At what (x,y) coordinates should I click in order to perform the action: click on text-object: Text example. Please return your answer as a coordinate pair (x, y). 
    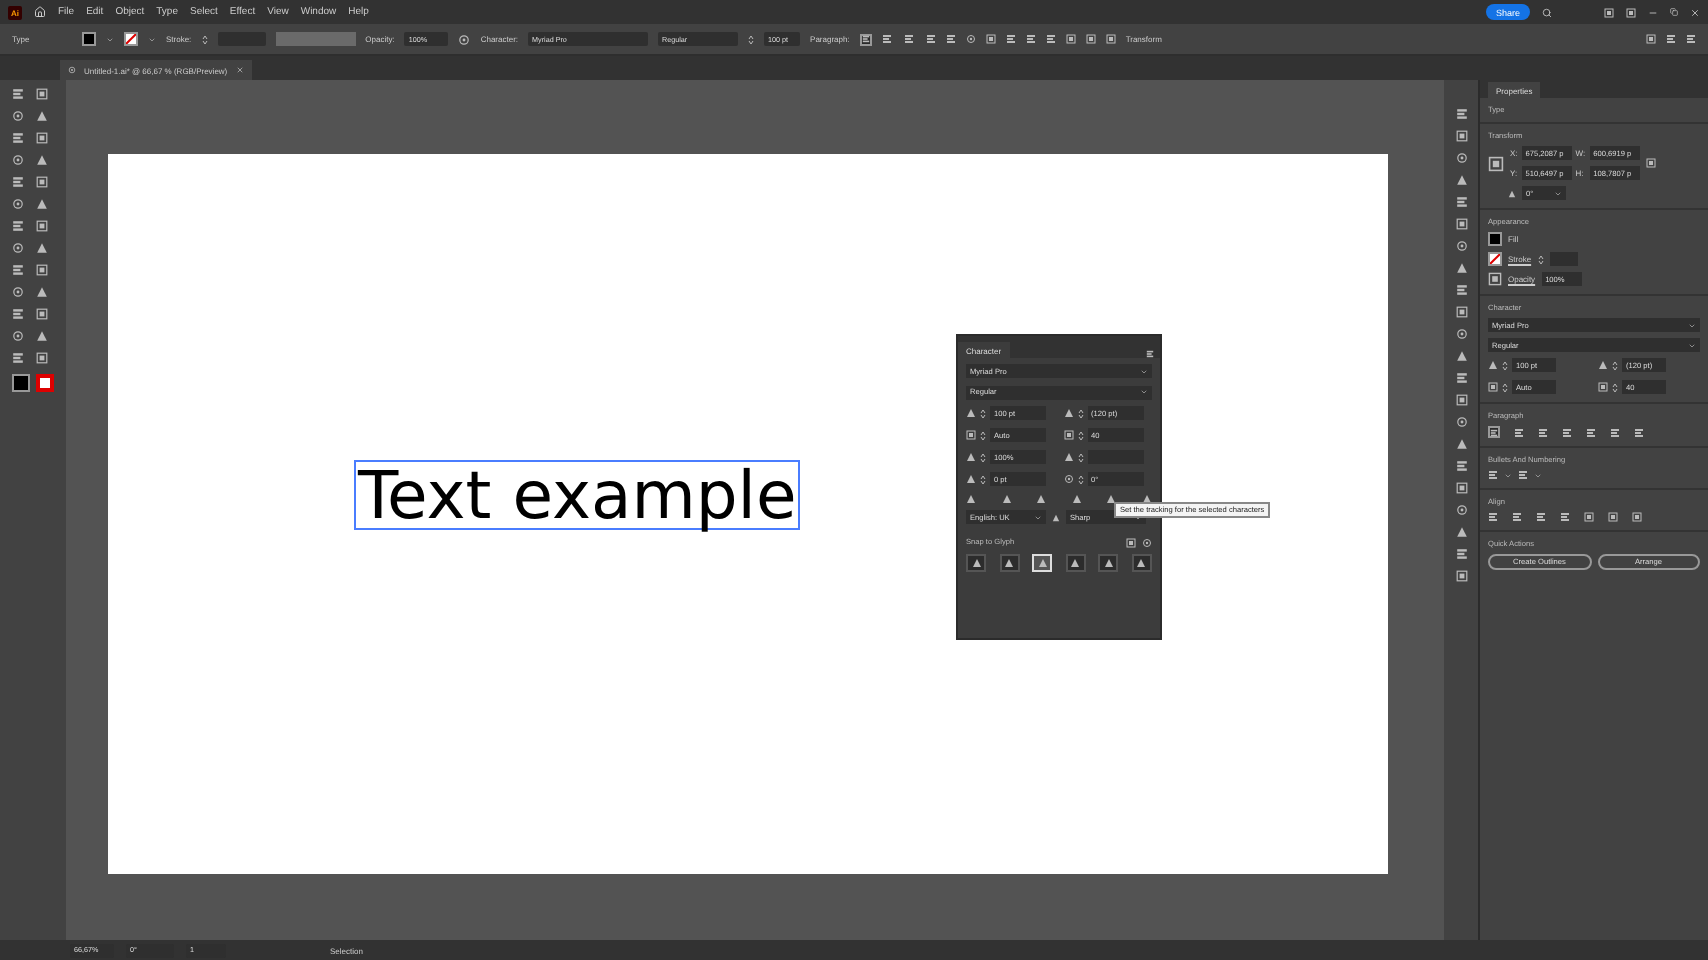
    Looking at the image, I should click on (577, 495).